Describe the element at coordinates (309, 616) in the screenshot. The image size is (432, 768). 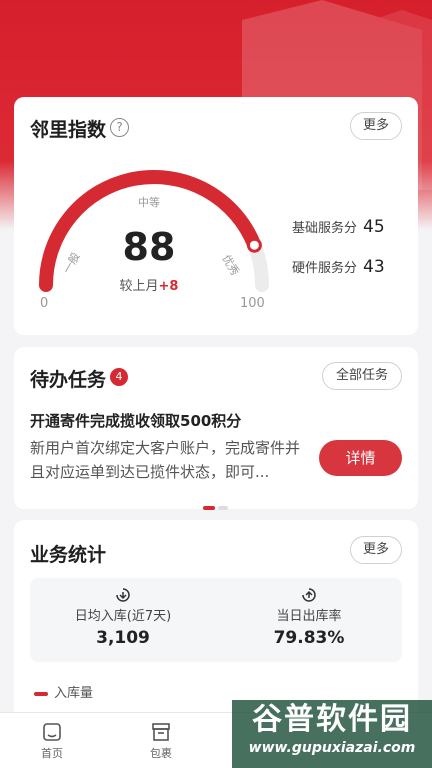
I see `outbound-rate-label: 当日出库率` at that location.